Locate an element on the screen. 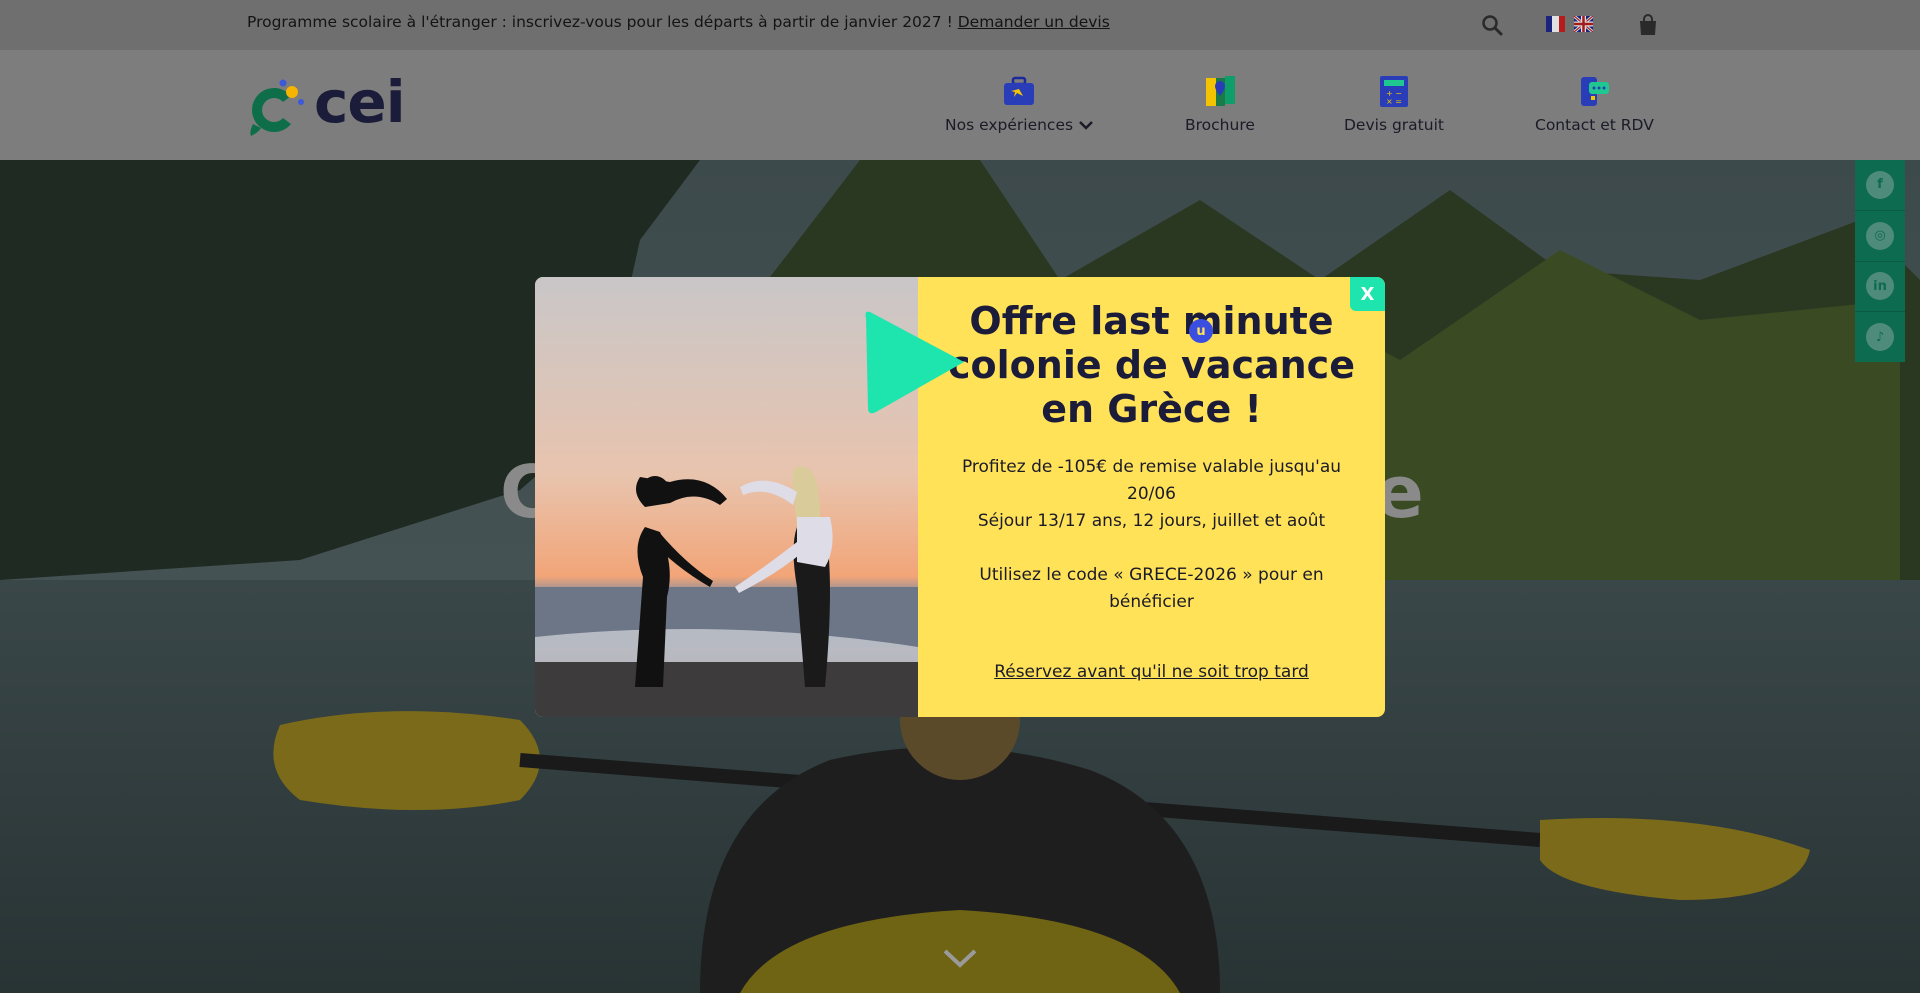  phone-chat-icon is located at coordinates (1595, 91).